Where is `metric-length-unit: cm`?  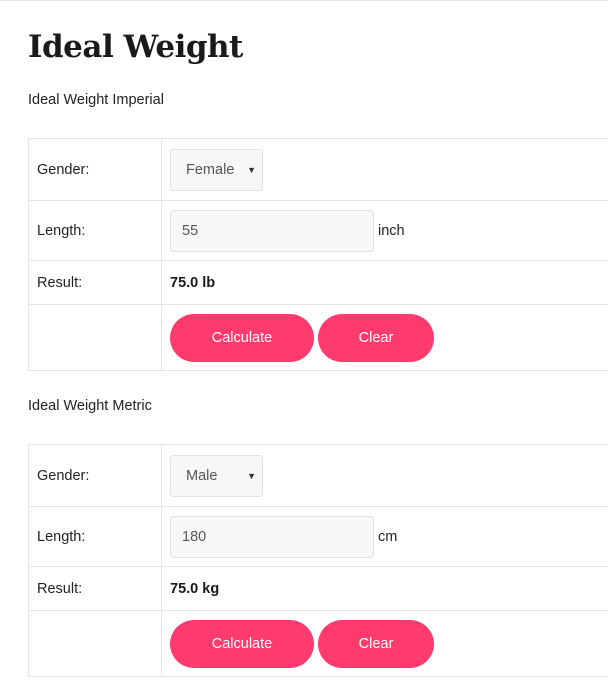 metric-length-unit: cm is located at coordinates (388, 536).